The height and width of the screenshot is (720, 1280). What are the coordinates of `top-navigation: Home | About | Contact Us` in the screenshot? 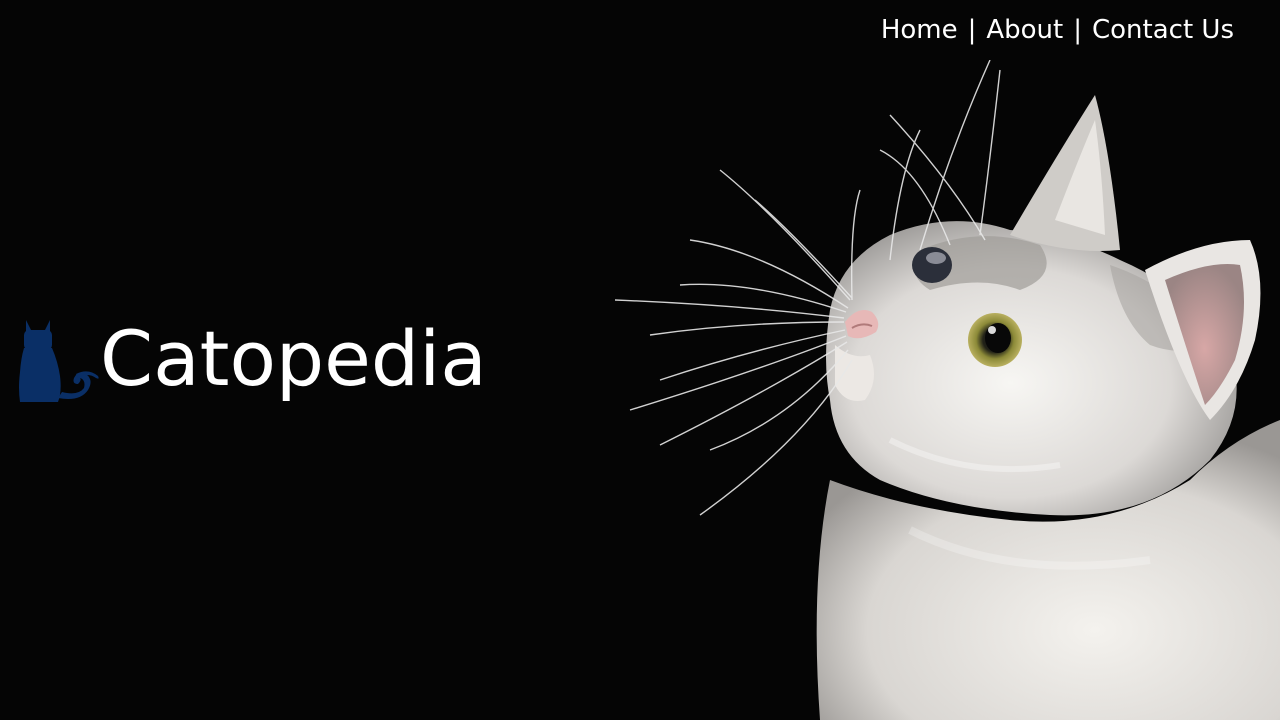 It's located at (1057, 30).